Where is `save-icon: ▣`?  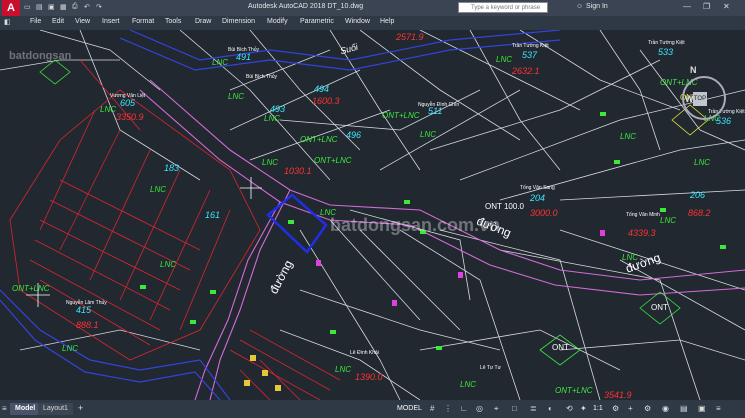 save-icon: ▣ is located at coordinates (51, 7).